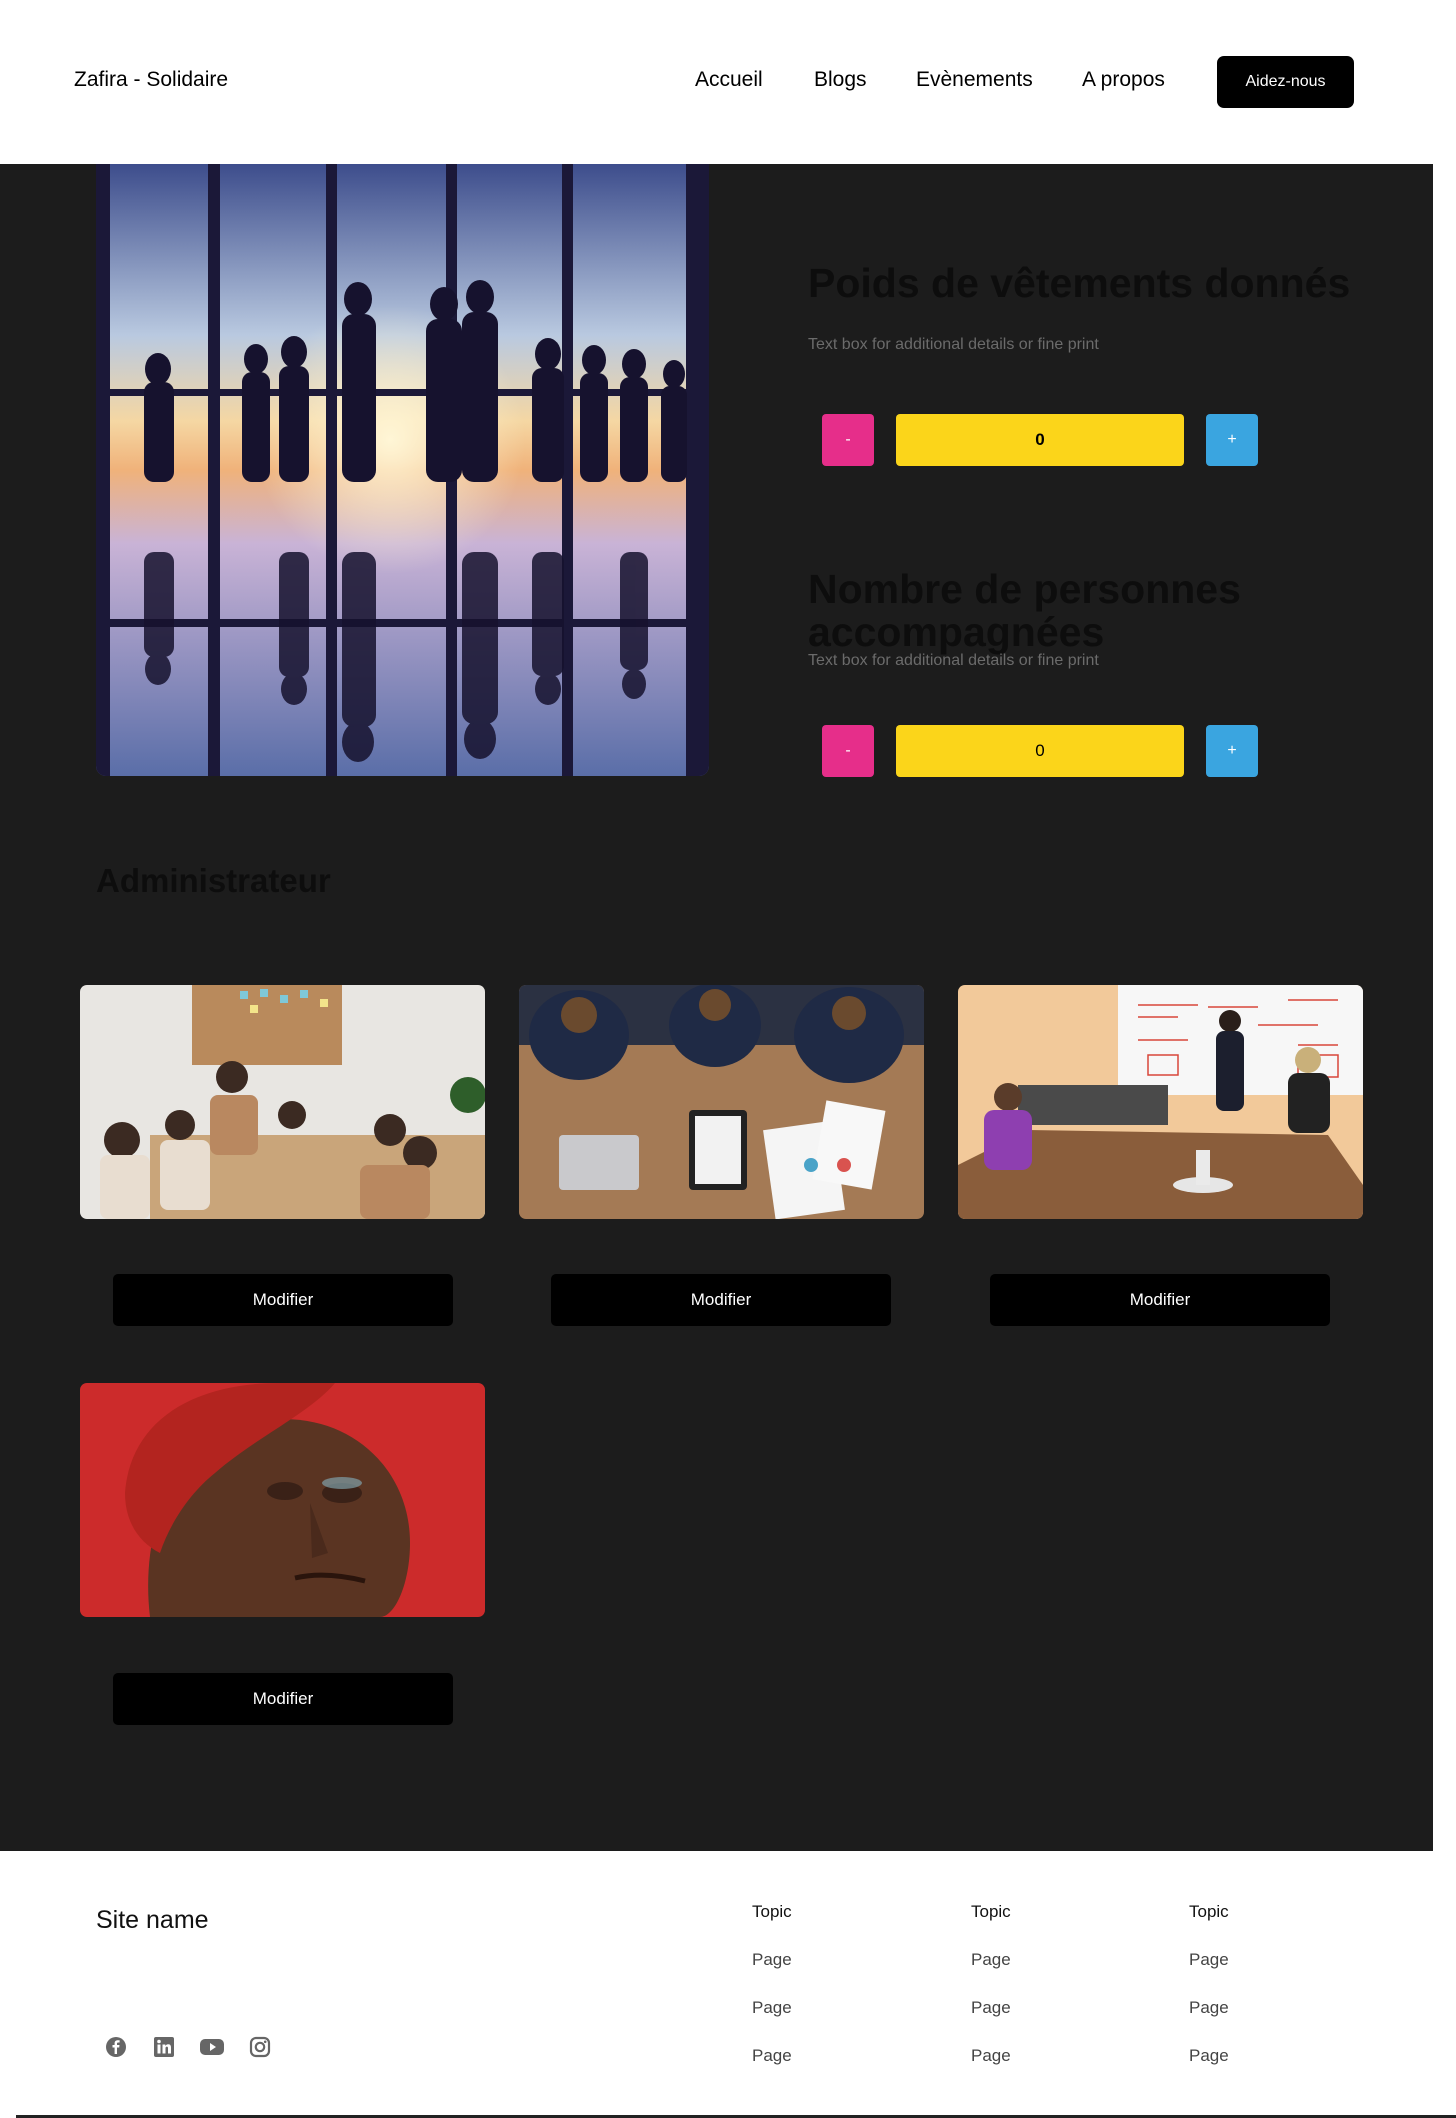  What do you see at coordinates (736, 1984) in the screenshot?
I see `site-footer` at bounding box center [736, 1984].